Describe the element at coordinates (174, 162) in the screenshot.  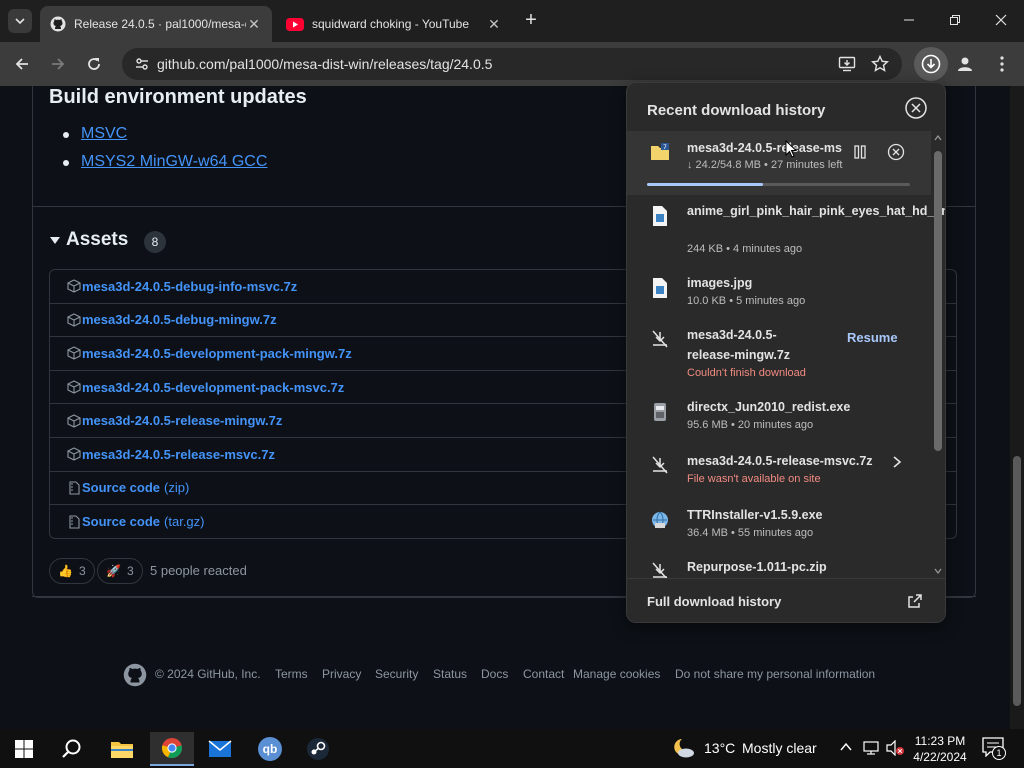
I see `msys2-link: MSYS2 MinGW-w64 GCC` at that location.